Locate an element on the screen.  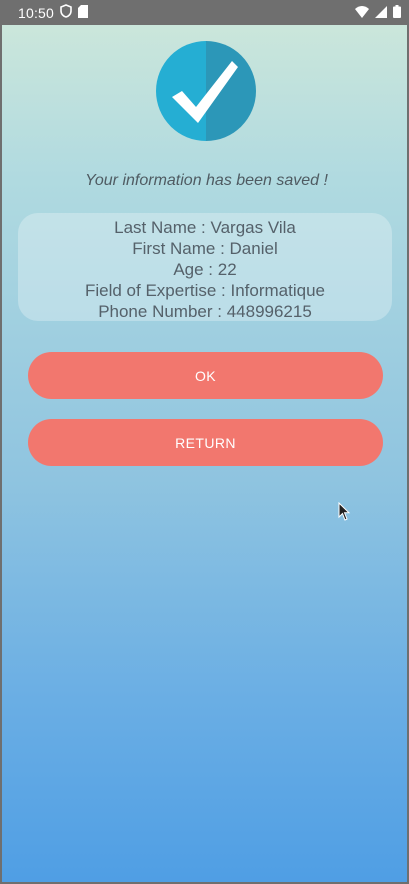
age-text: Age : 22 is located at coordinates (205, 269).